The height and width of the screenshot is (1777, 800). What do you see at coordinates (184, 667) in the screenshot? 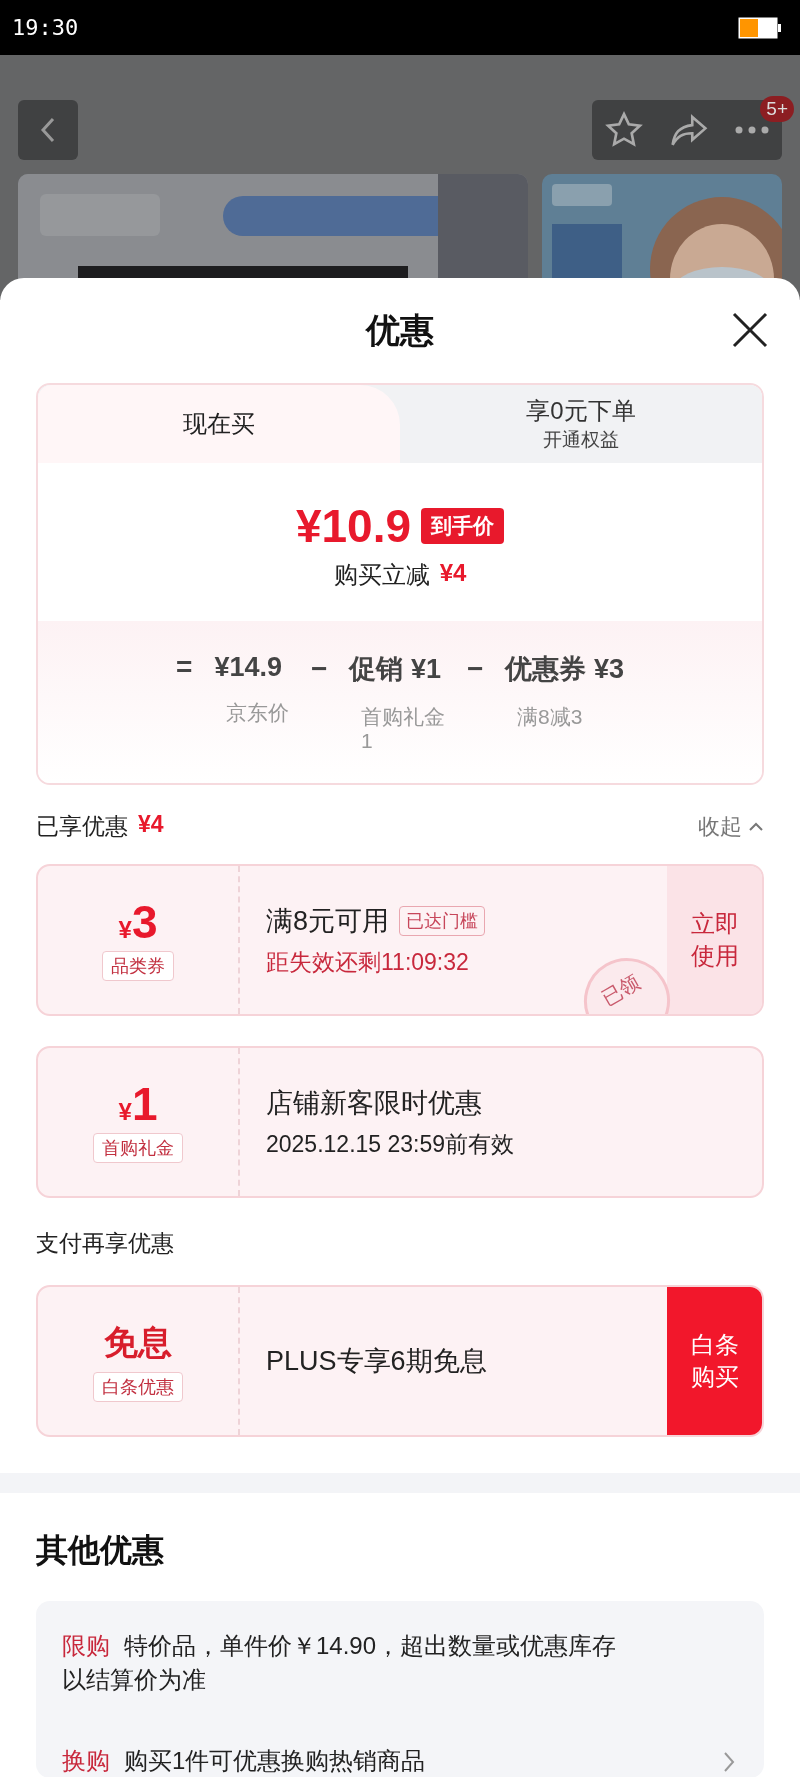
I see `operator: =` at bounding box center [184, 667].